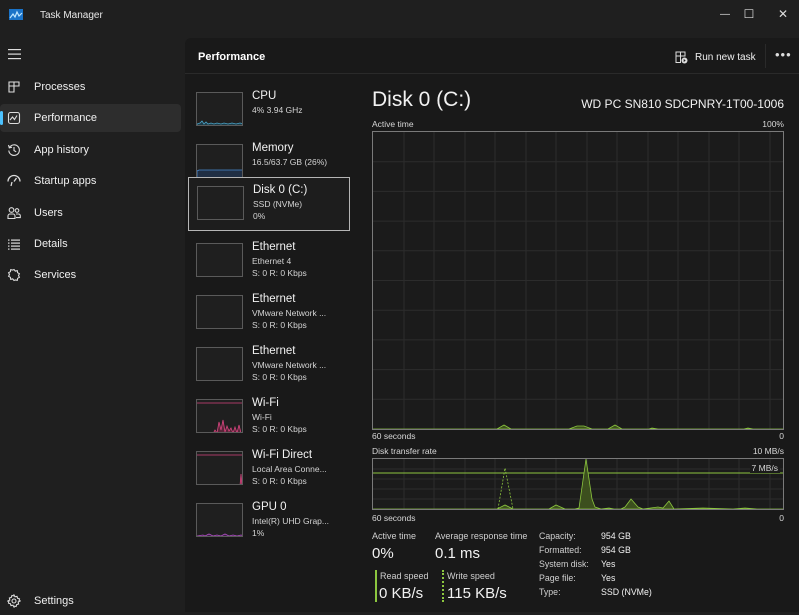  What do you see at coordinates (277, 110) in the screenshot?
I see `device-detail: 4% 3.94 GHz` at bounding box center [277, 110].